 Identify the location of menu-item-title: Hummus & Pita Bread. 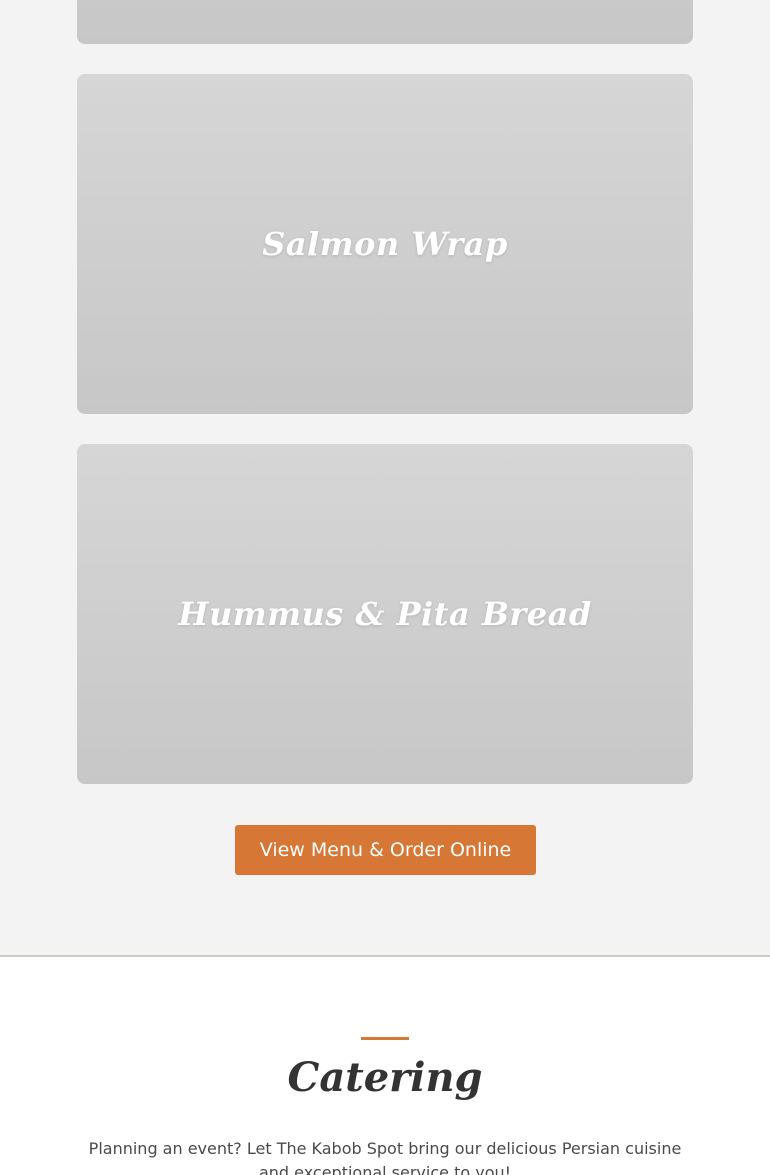
(385, 614).